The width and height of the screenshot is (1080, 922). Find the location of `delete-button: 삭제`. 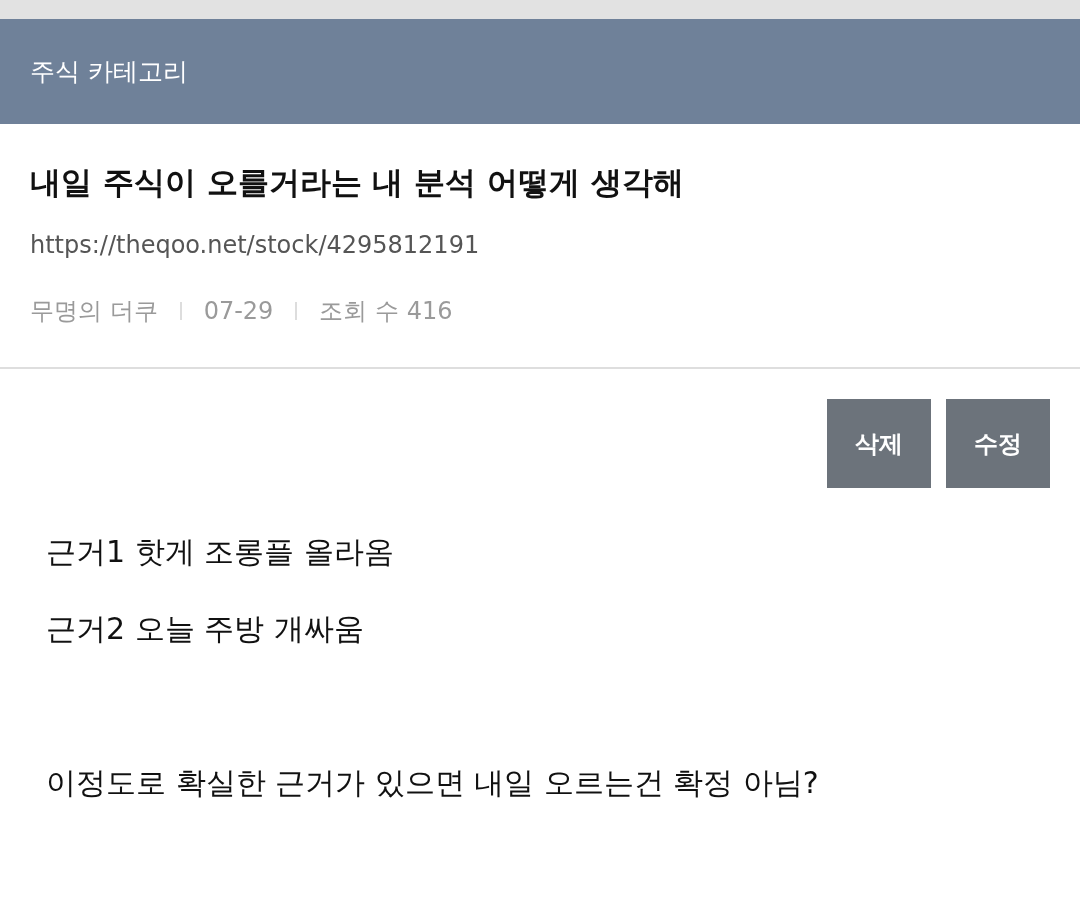

delete-button: 삭제 is located at coordinates (879, 443).